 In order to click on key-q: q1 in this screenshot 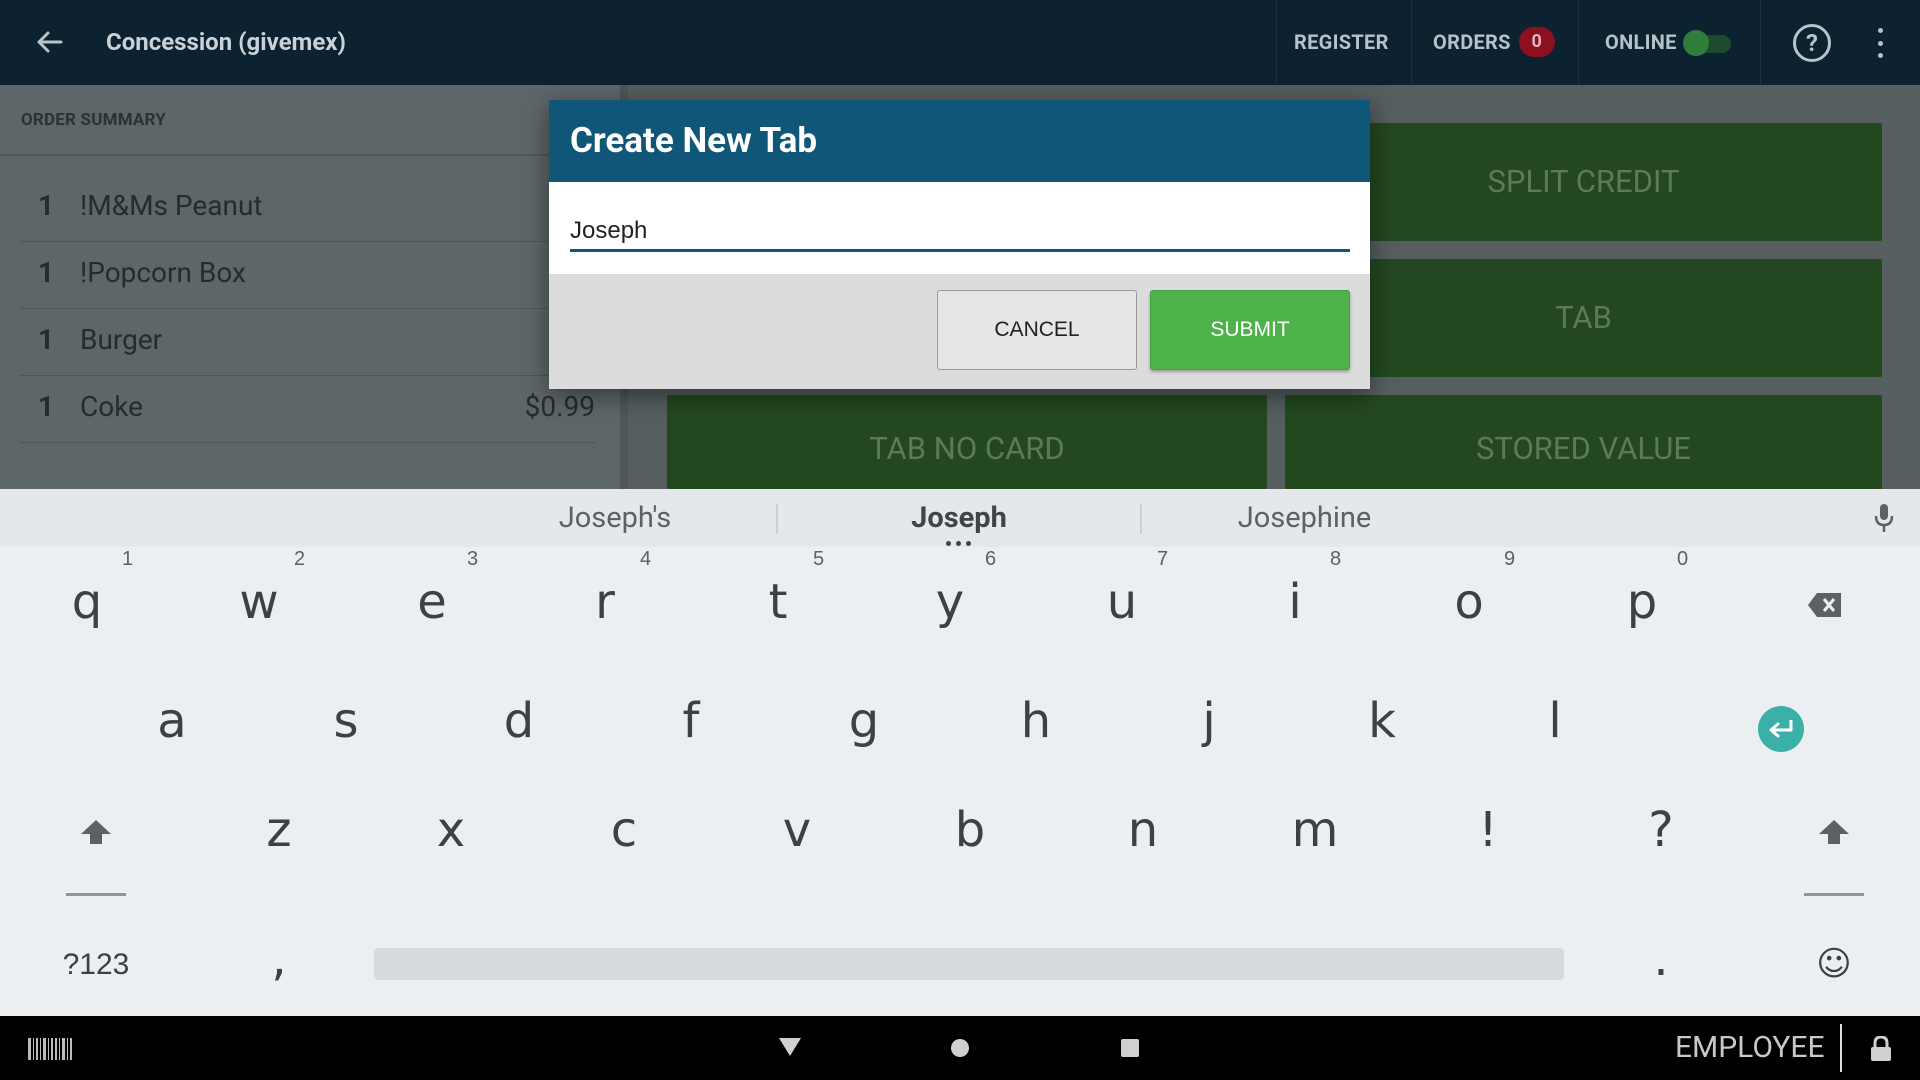, I will do `click(87, 600)`.